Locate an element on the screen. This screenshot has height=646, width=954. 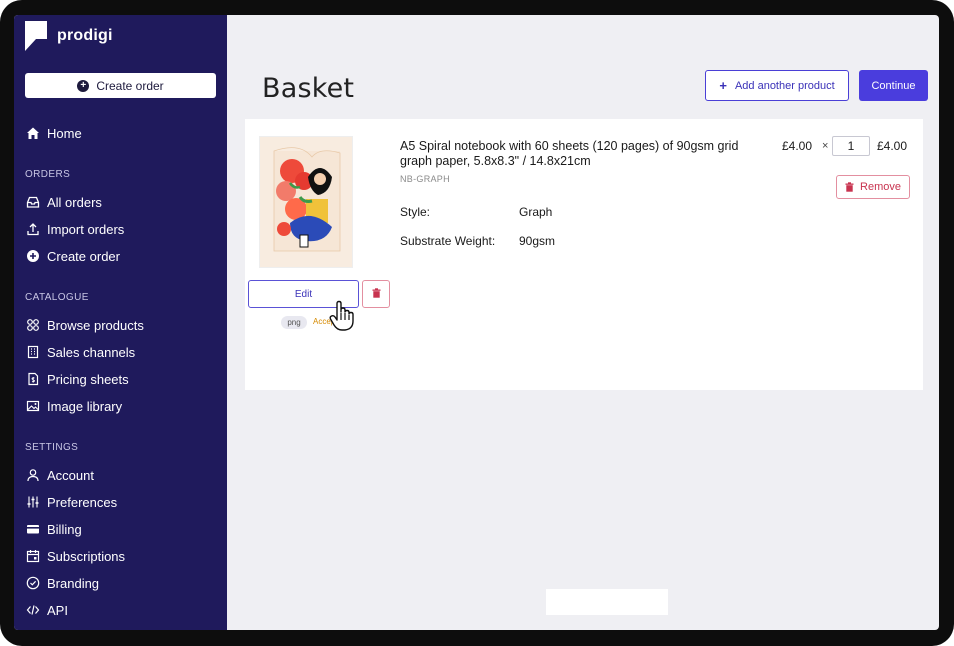
sidebar-item-label: Subscriptions is located at coordinates (86, 556).